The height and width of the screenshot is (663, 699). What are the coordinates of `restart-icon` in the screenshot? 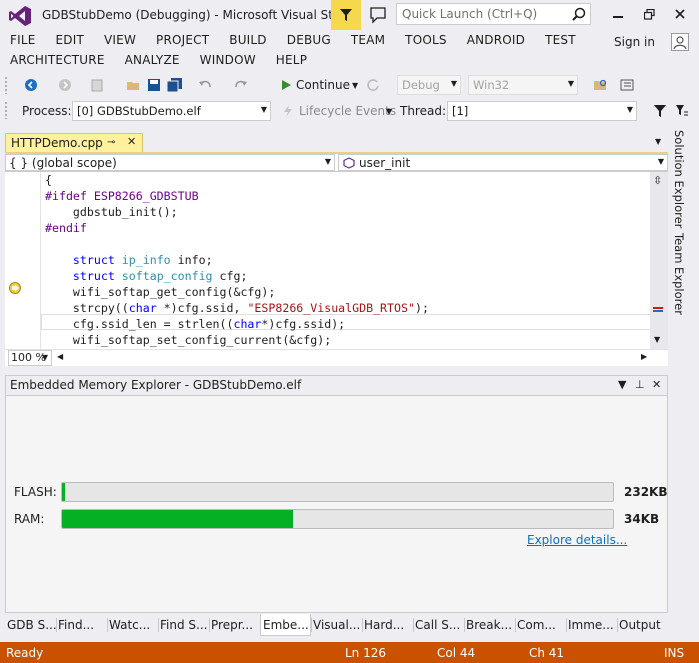 It's located at (373, 85).